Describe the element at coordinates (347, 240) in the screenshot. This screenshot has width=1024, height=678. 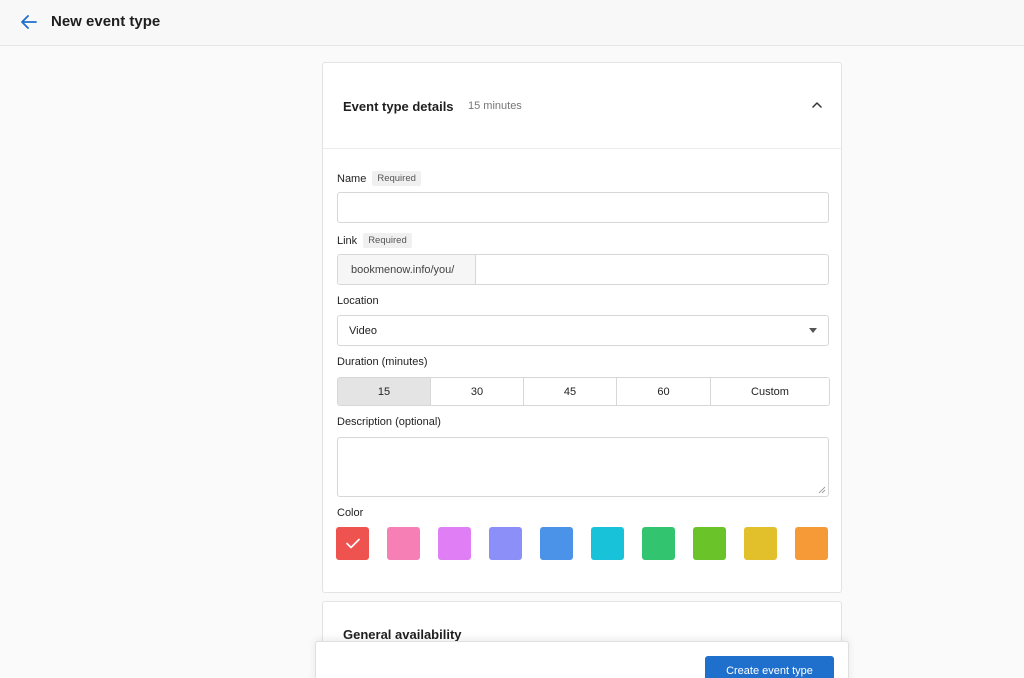
I see `link-label-text: Link` at that location.